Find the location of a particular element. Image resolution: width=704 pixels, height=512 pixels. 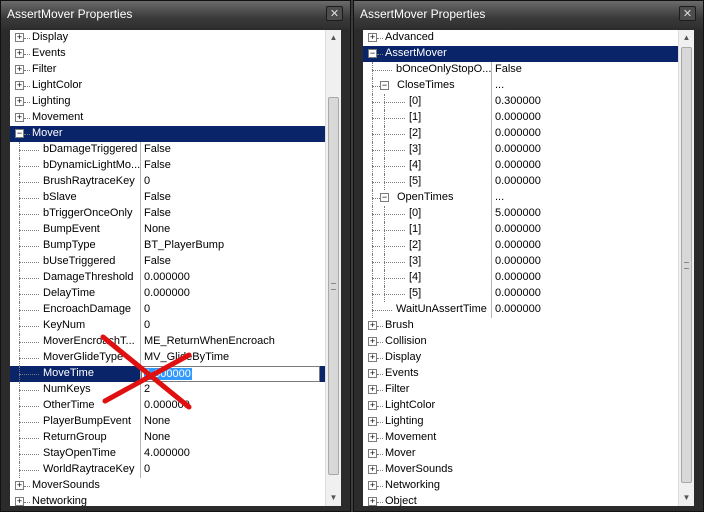

property-row: [0] 0.300000 is located at coordinates (520, 102).